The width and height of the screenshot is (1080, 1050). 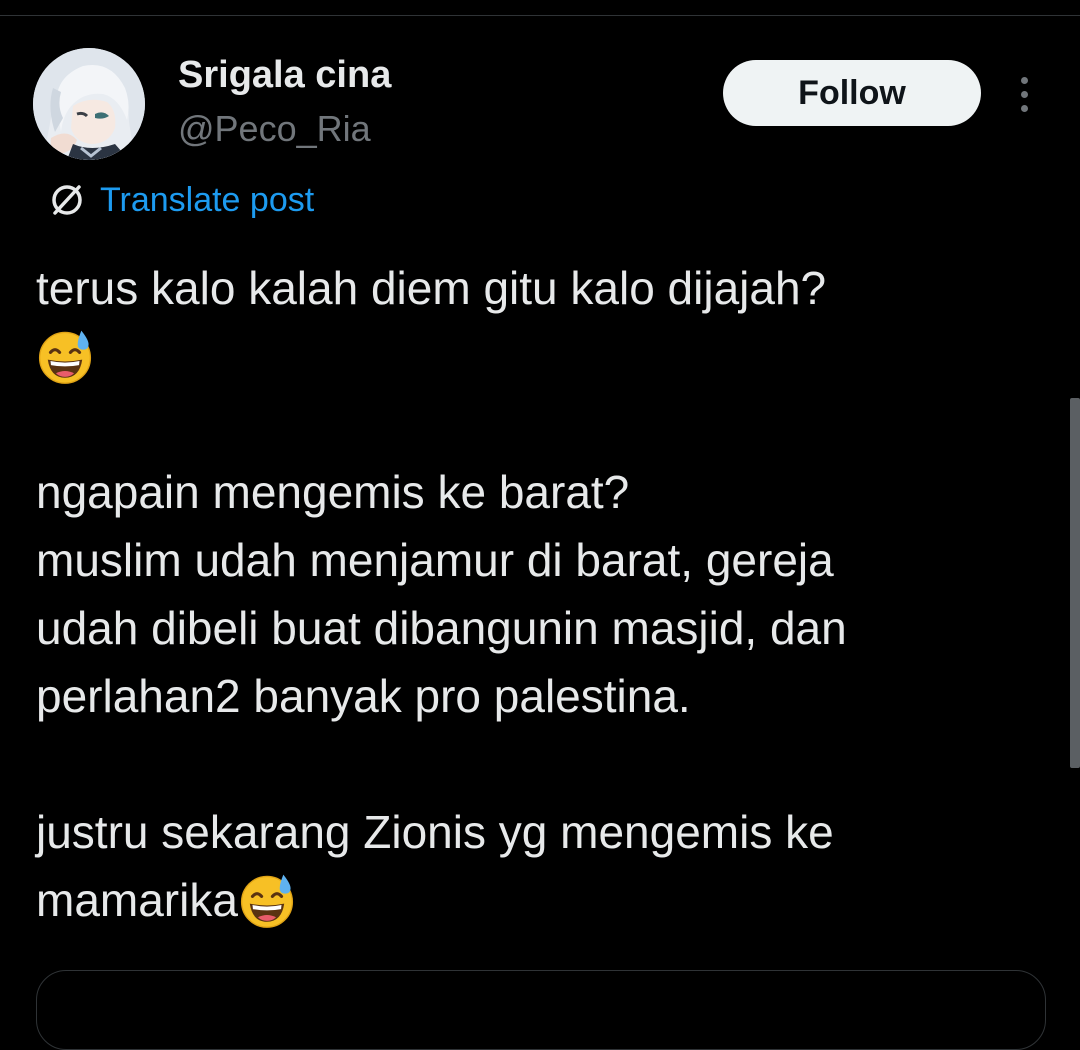 What do you see at coordinates (541, 900) in the screenshot?
I see `post-last-line: mamarika` at bounding box center [541, 900].